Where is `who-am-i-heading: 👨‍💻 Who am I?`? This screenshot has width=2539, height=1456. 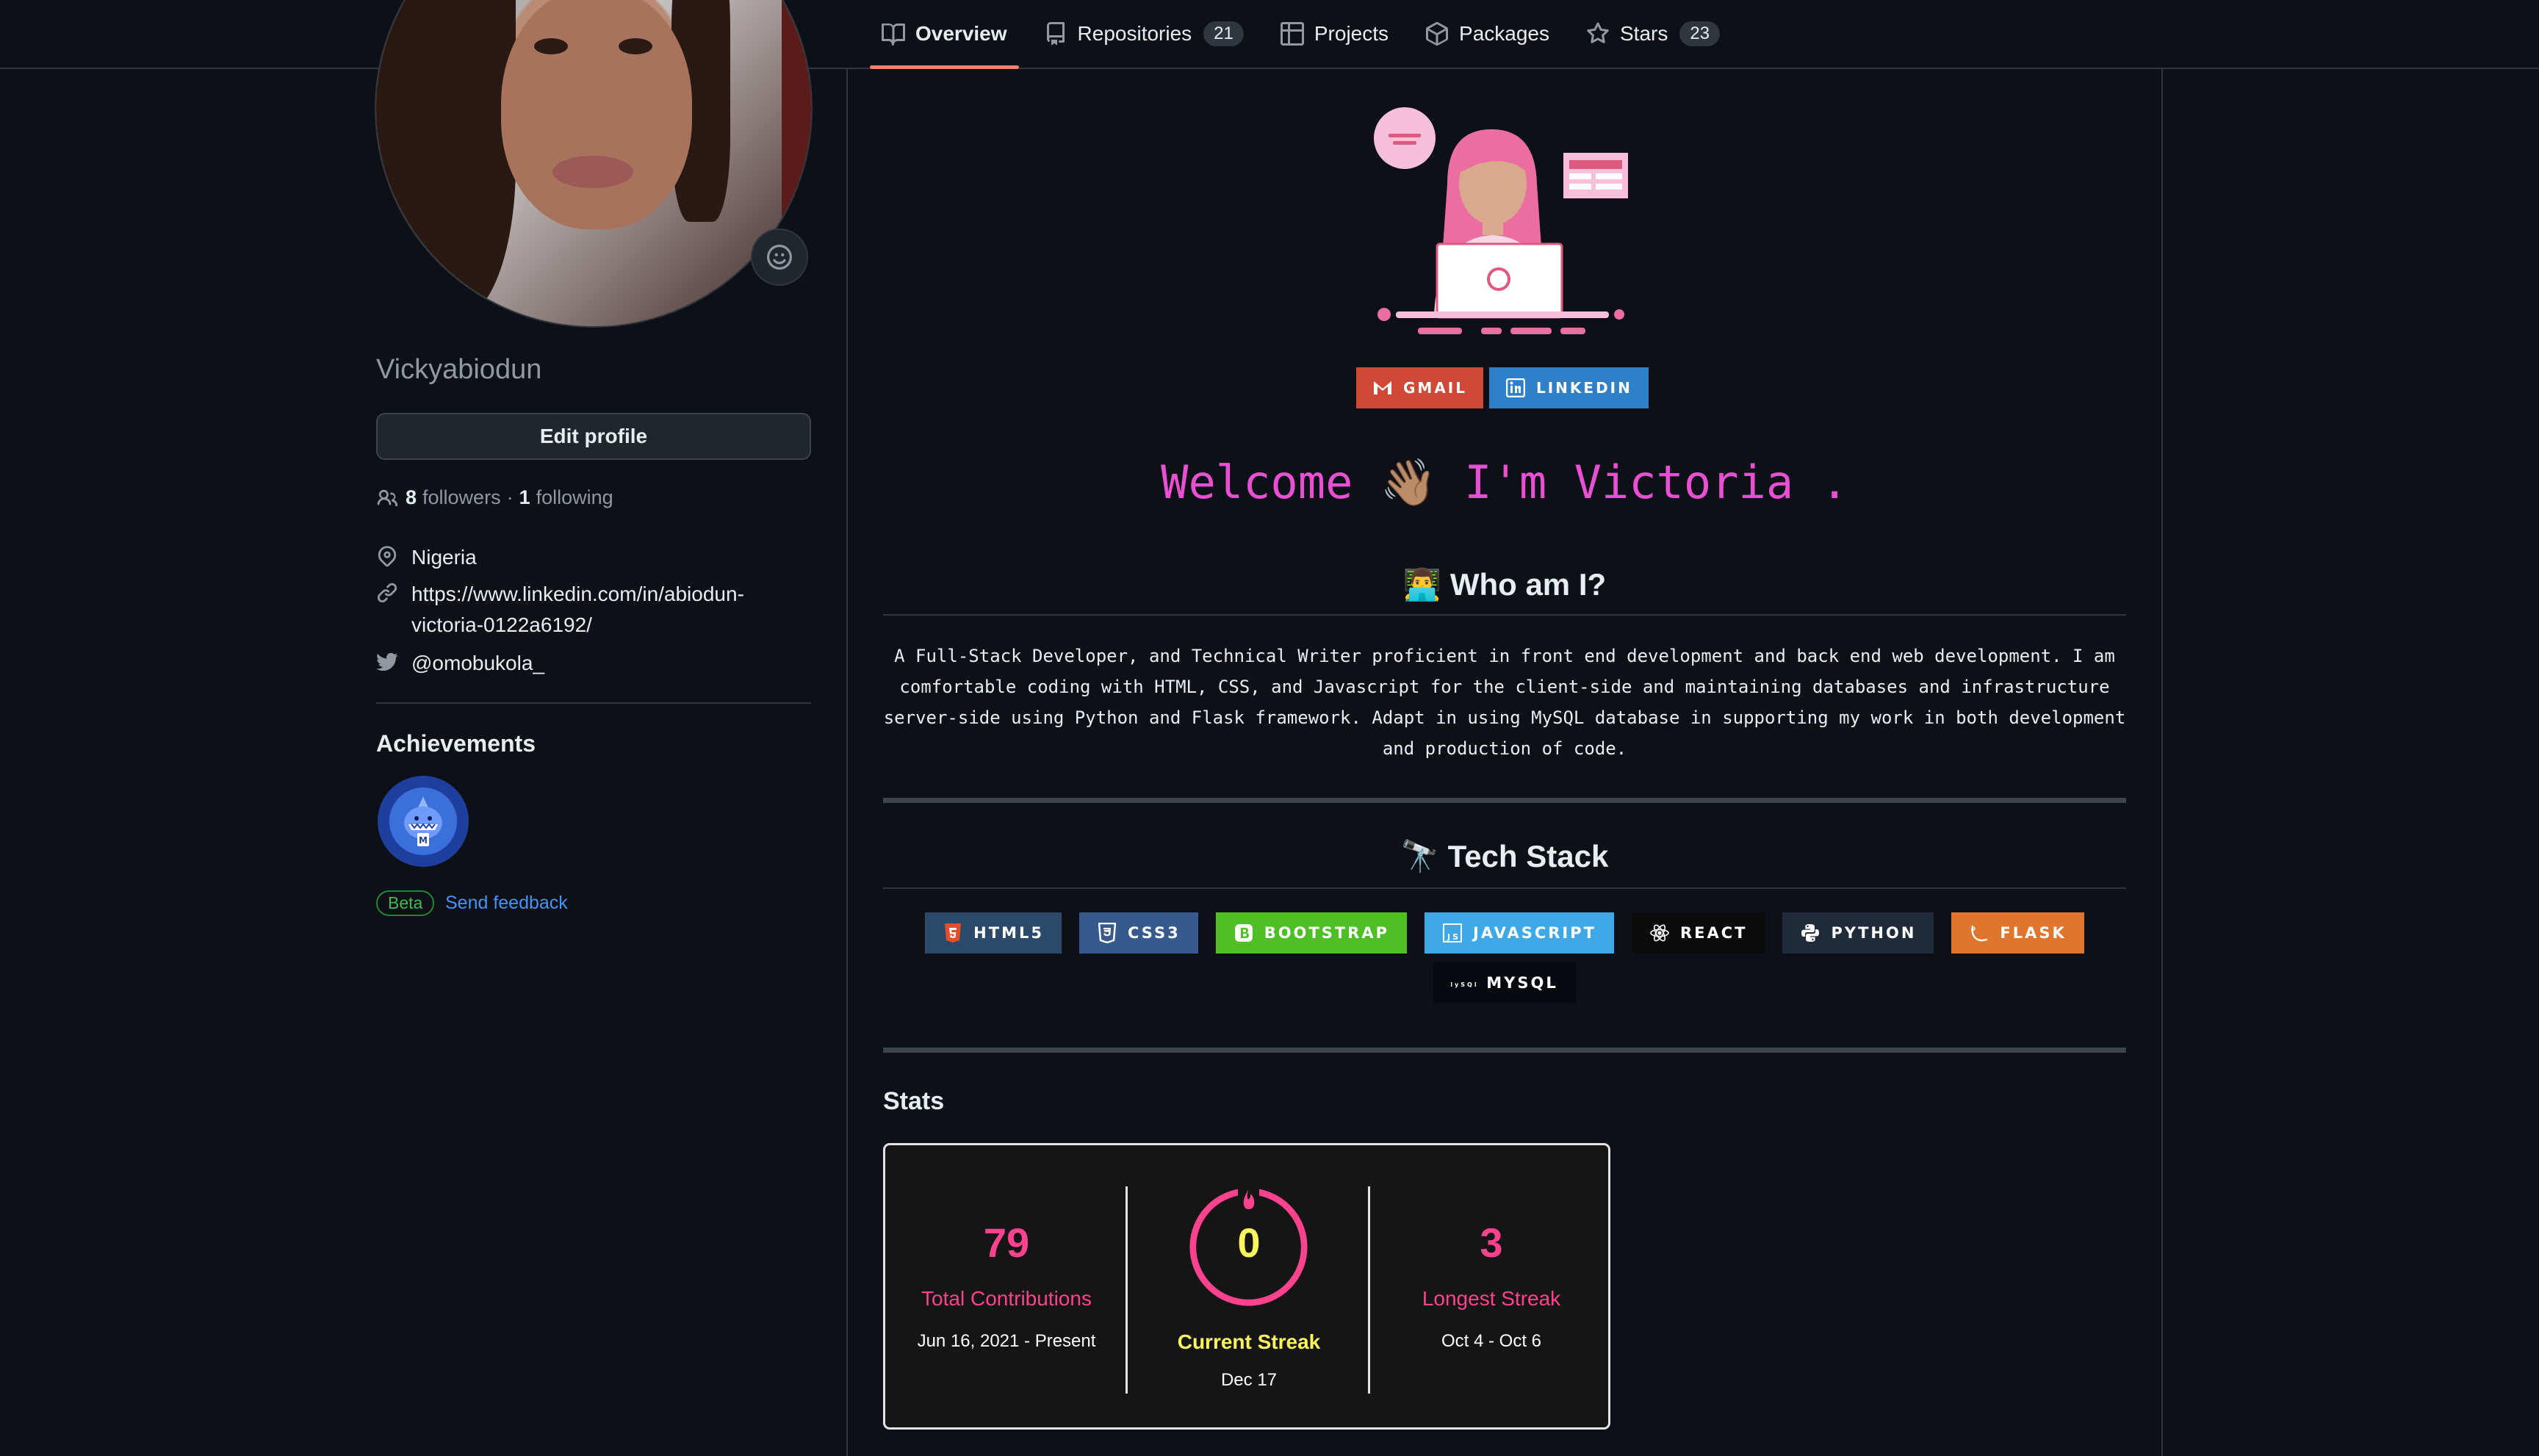 who-am-i-heading: 👨‍💻 Who am I? is located at coordinates (1504, 584).